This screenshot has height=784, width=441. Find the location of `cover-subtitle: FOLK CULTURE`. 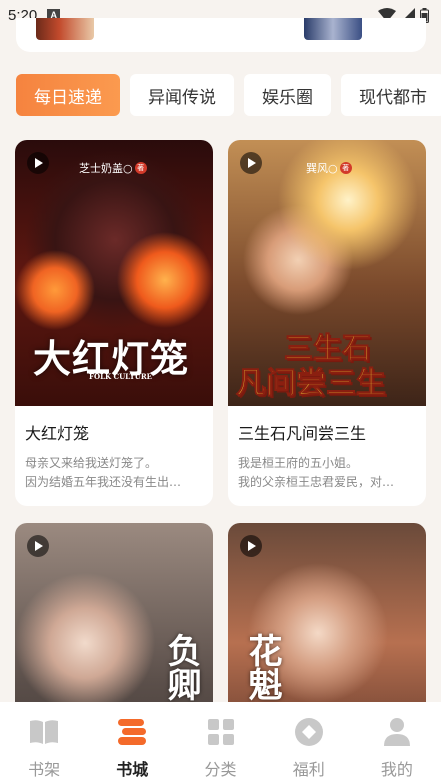

cover-subtitle: FOLK CULTURE is located at coordinates (121, 376).